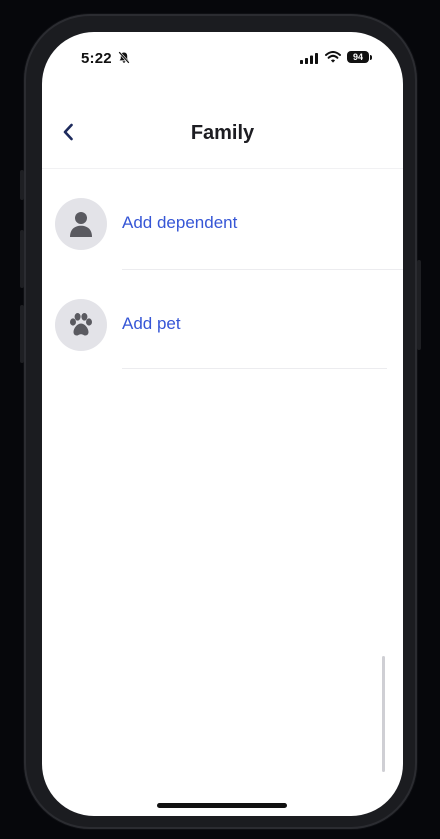 Image resolution: width=440 pixels, height=839 pixels. I want to click on wifi-icon, so click(333, 57).